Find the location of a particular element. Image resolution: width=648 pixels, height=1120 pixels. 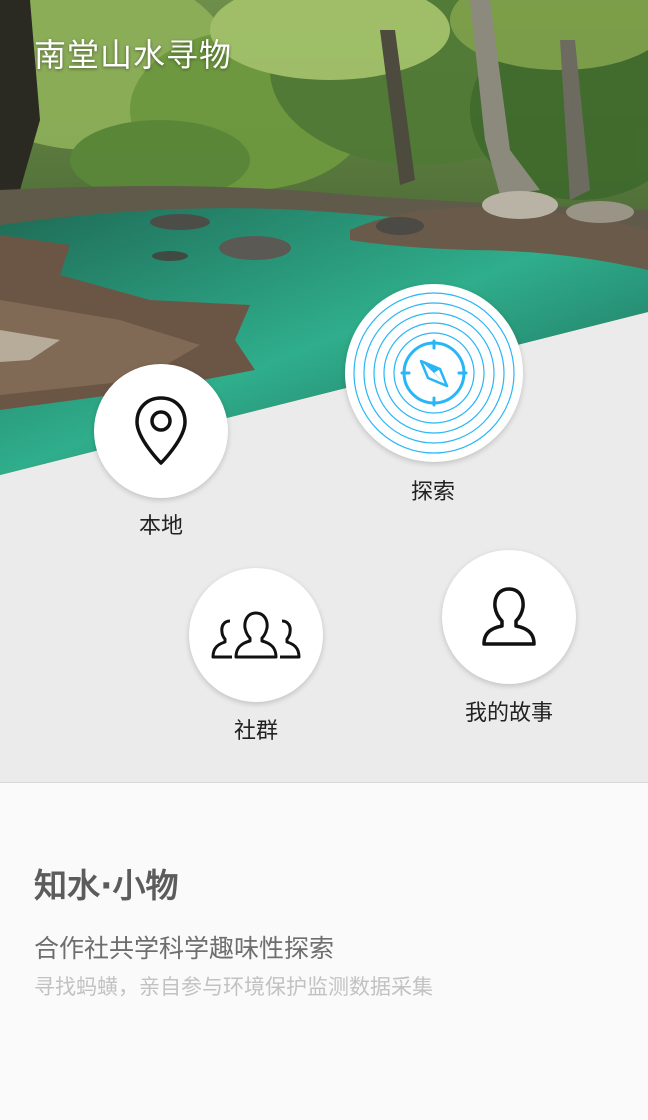

my-story-label: 我的故事 is located at coordinates (508, 713).